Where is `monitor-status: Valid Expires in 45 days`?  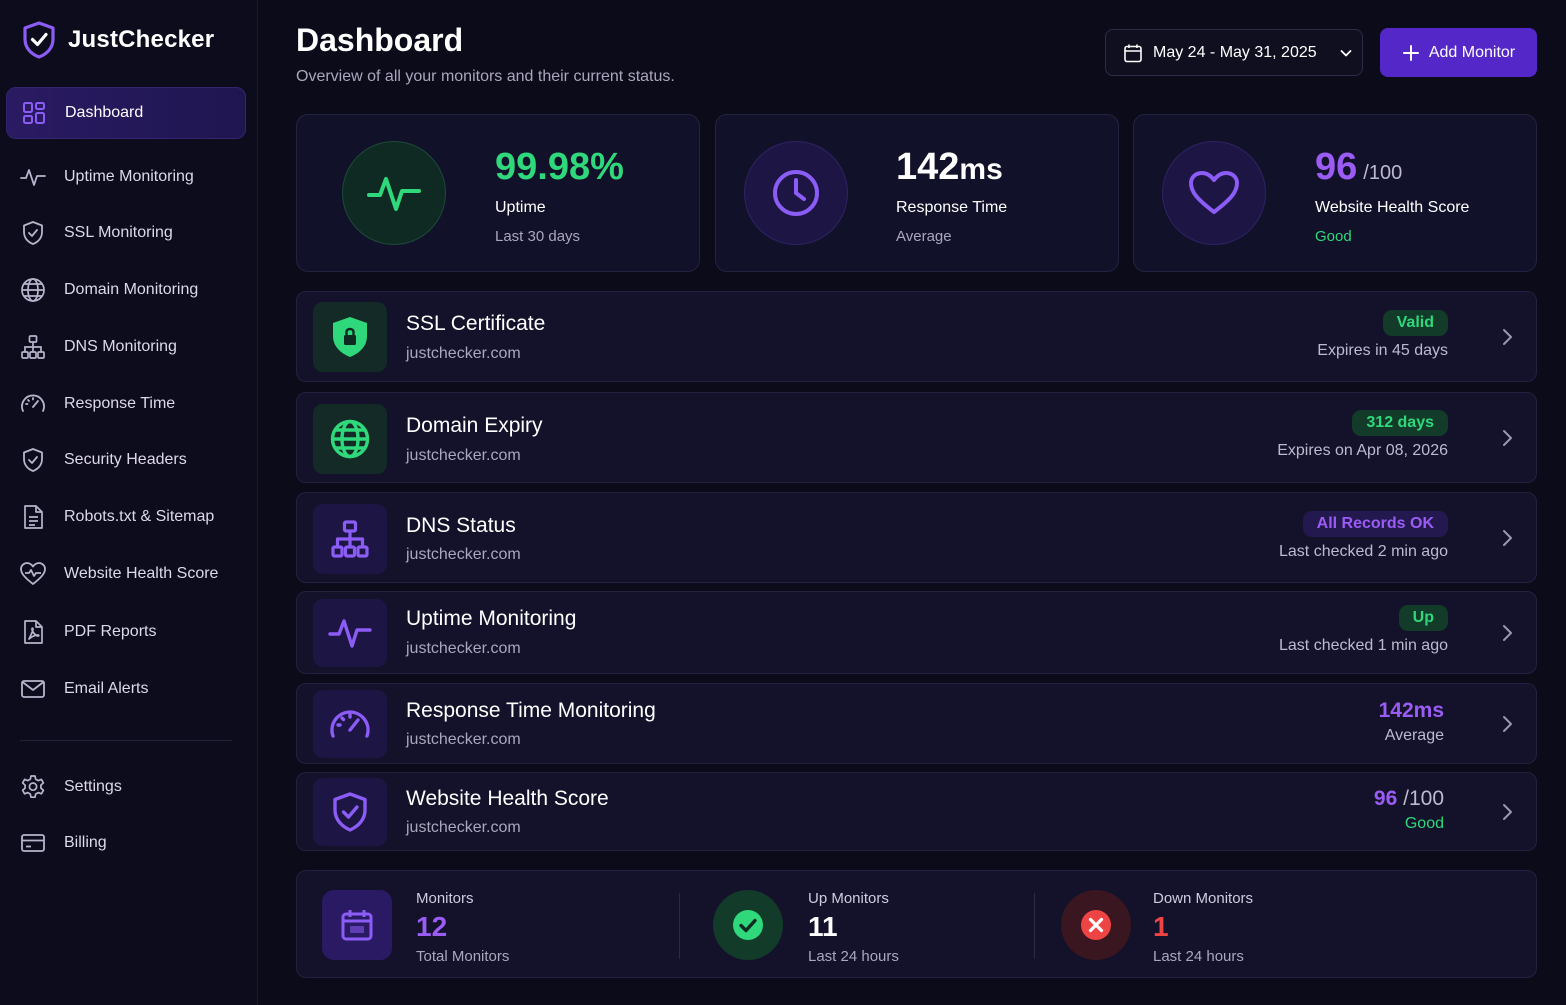
monitor-status: Valid Expires in 45 days is located at coordinates (1382, 335).